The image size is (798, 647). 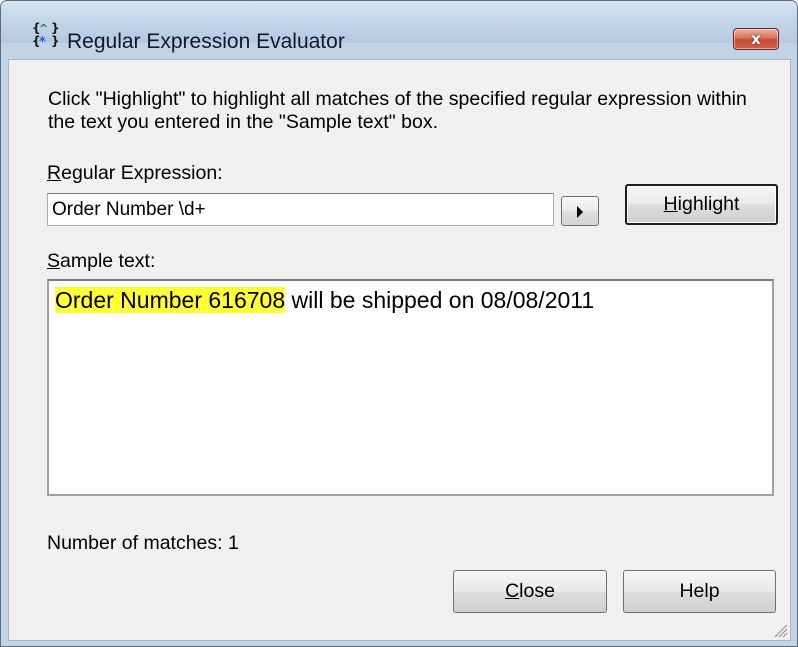 What do you see at coordinates (101, 261) in the screenshot?
I see `sample-text-label: Sample text:` at bounding box center [101, 261].